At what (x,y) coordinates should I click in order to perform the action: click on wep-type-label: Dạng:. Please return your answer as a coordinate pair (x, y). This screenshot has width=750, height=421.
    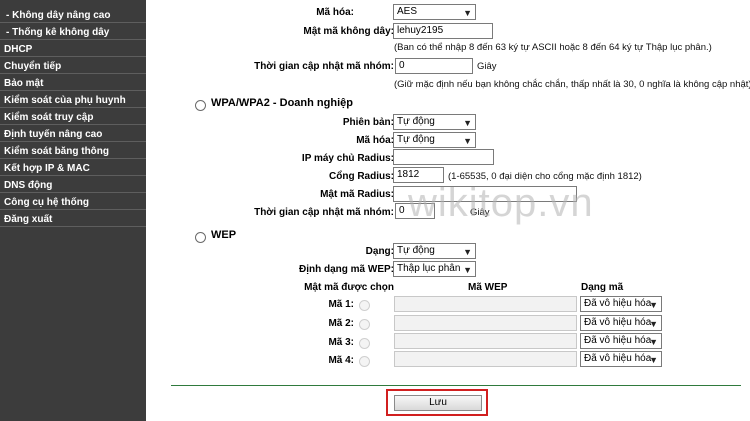
    Looking at the image, I should click on (379, 251).